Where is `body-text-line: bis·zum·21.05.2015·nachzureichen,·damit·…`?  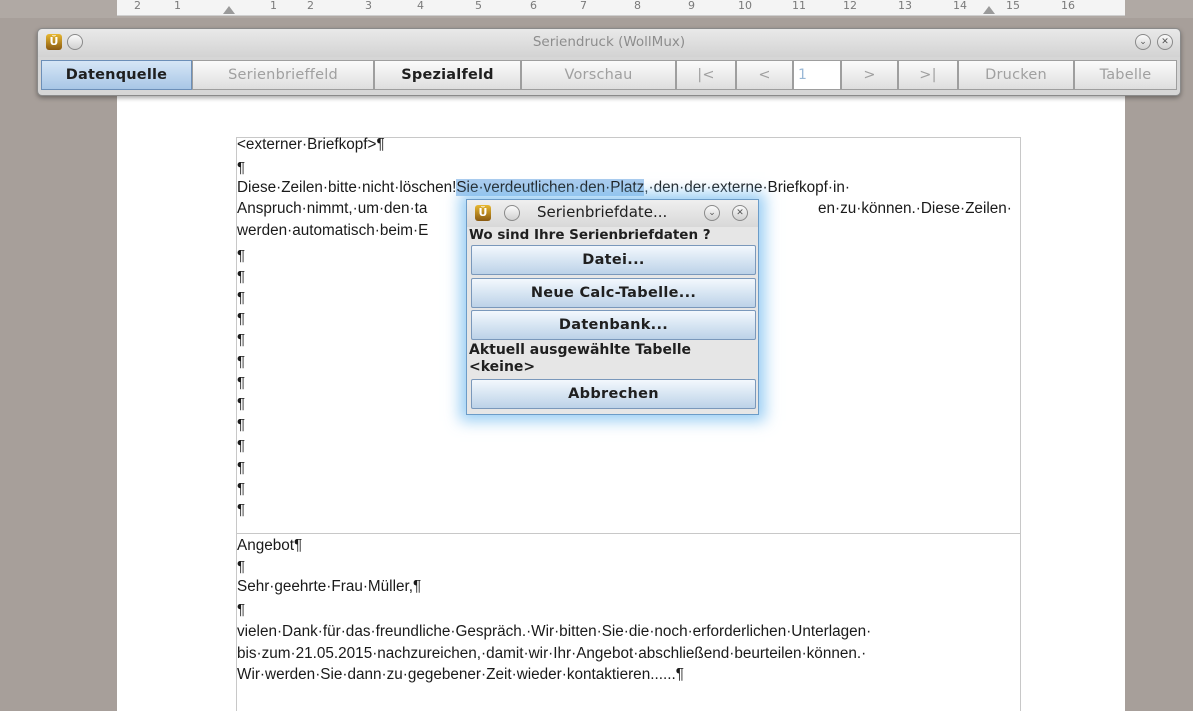 body-text-line: bis·zum·21.05.2015·nachzureichen,·damit·… is located at coordinates (551, 654).